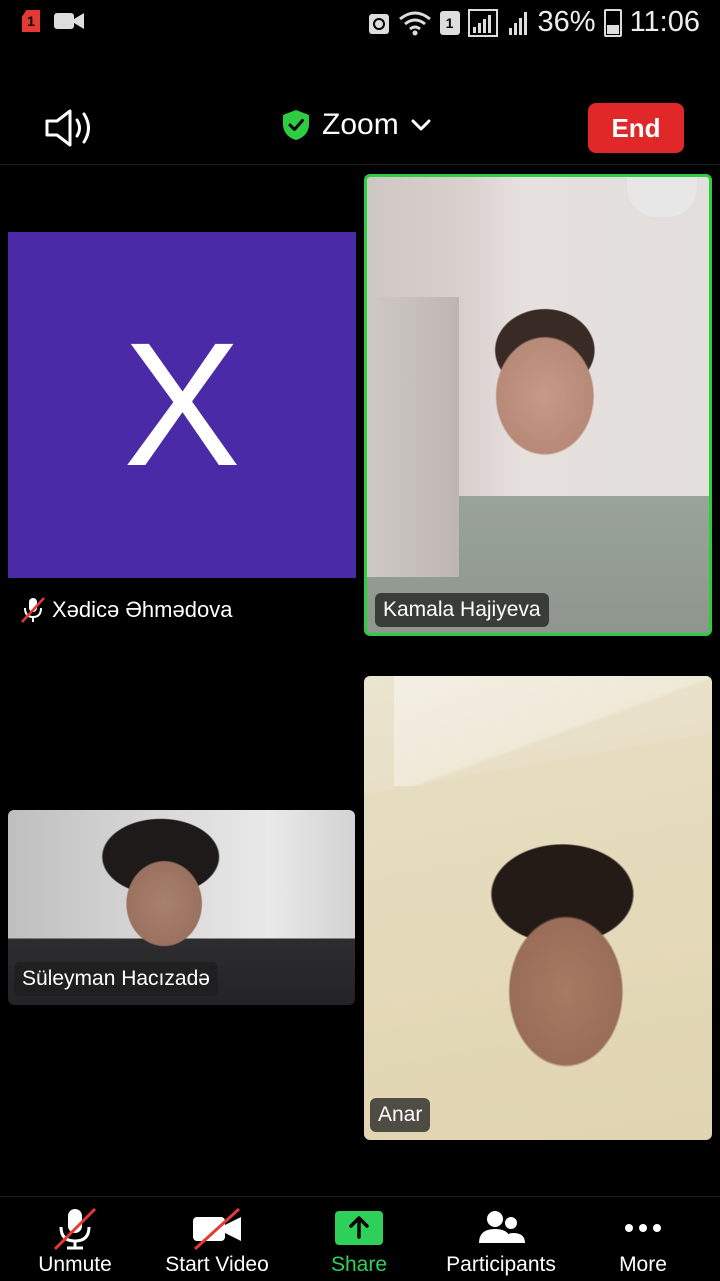 The width and height of the screenshot is (720, 1281). What do you see at coordinates (359, 1264) in the screenshot?
I see `share-label: Share` at bounding box center [359, 1264].